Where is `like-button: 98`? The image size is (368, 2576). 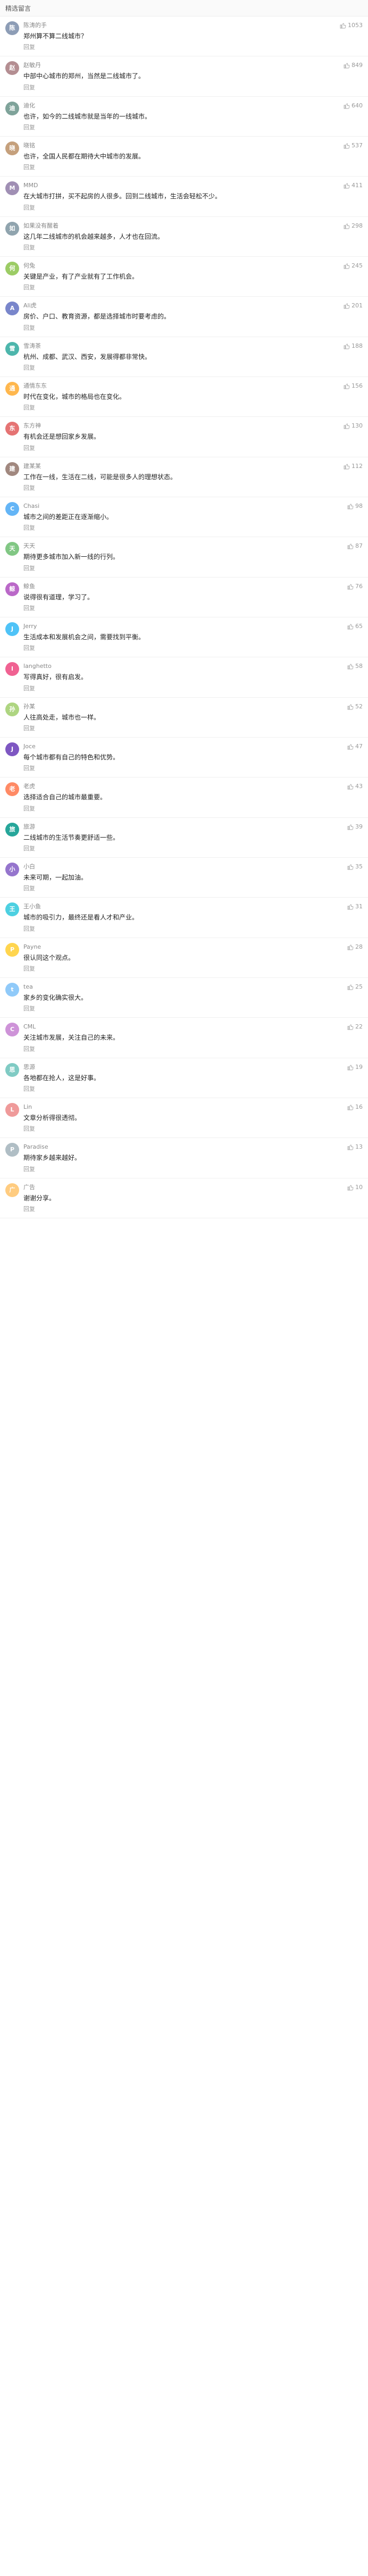 like-button: 98 is located at coordinates (355, 506).